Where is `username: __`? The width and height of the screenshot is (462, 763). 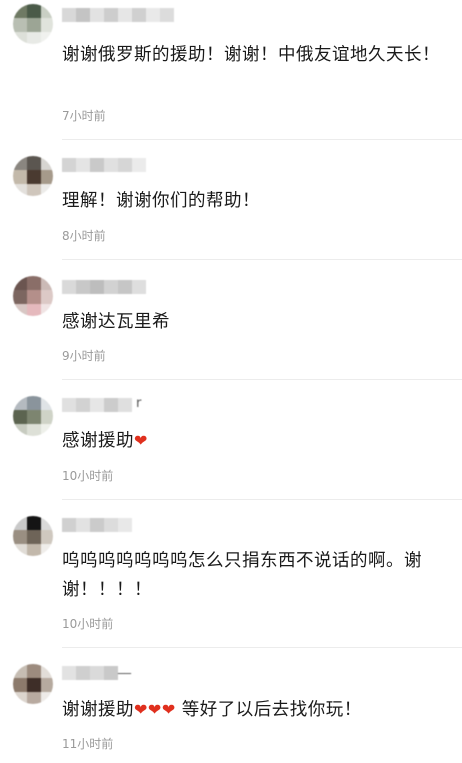
username: __ is located at coordinates (101, 674).